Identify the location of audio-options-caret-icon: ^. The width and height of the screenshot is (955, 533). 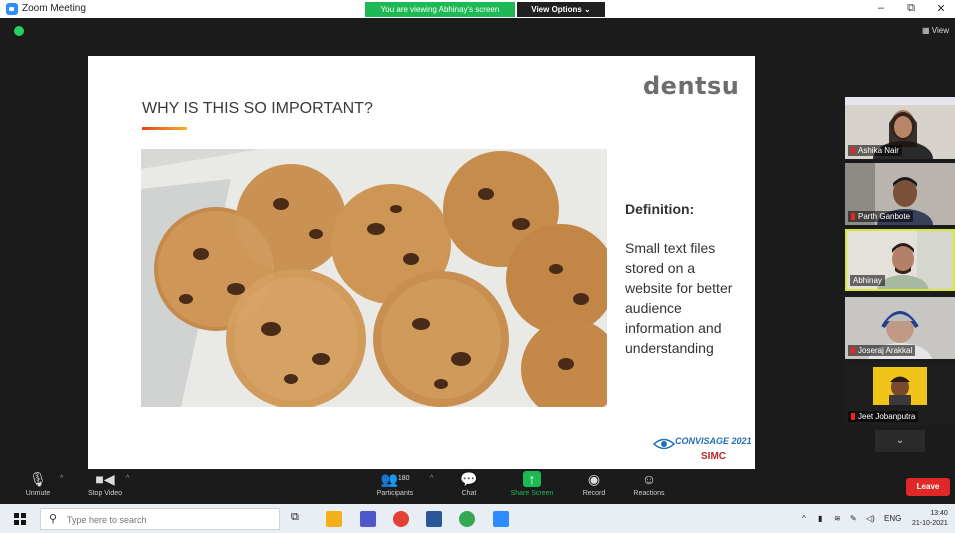
(61, 478).